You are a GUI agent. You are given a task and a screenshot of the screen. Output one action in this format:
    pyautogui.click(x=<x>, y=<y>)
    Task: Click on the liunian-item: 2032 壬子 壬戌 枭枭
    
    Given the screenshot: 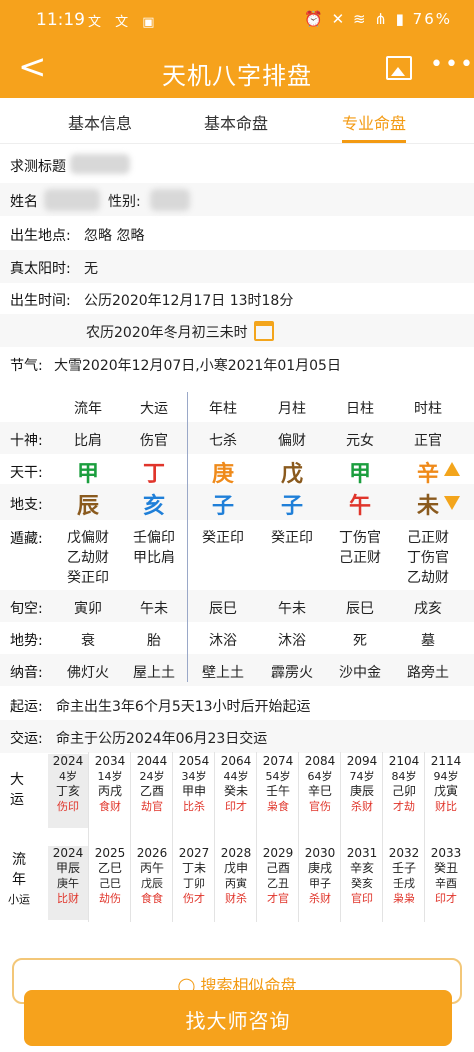 What is the action you would take?
    pyautogui.click(x=404, y=883)
    